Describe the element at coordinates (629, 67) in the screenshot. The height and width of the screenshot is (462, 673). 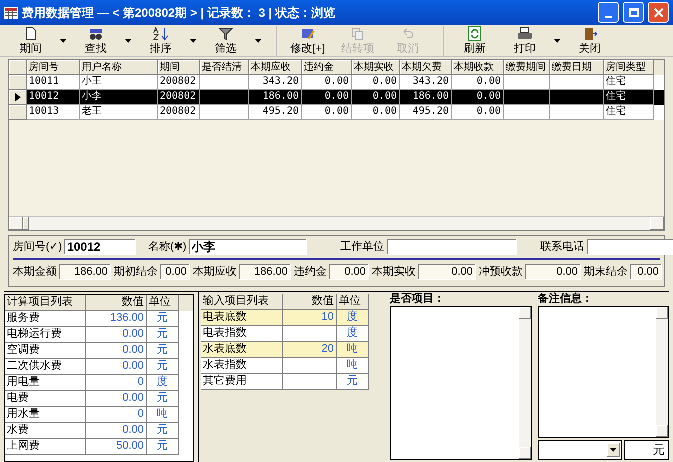
I see `column-header: 房间类型` at that location.